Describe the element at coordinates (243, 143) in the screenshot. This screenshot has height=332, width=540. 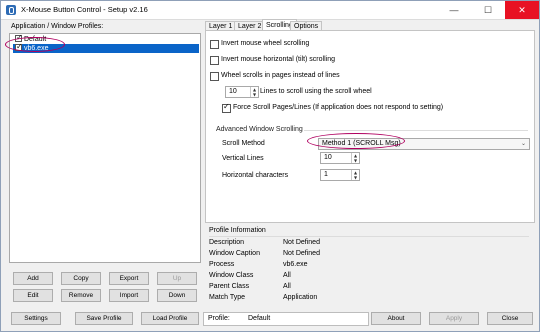
I see `scroll-method-label: Scroll Method` at that location.